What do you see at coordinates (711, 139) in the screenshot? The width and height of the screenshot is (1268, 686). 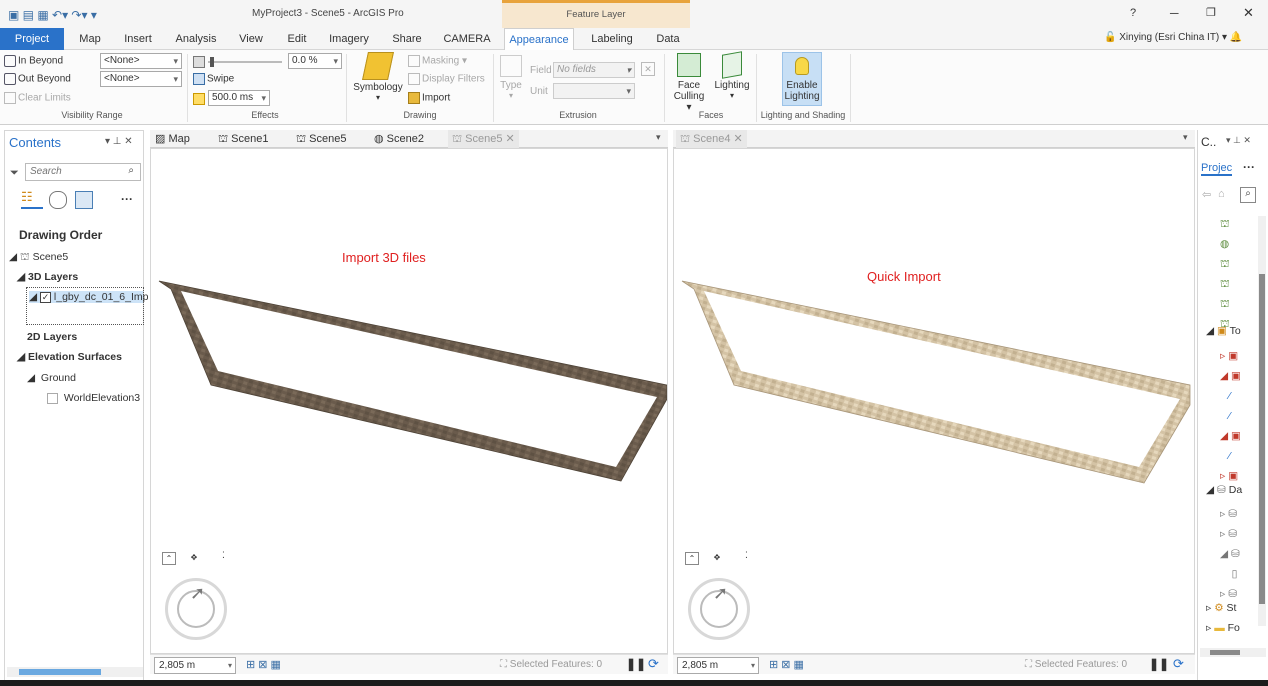 I see `tab-view-scene4: ⛫ Scene4 ✕` at bounding box center [711, 139].